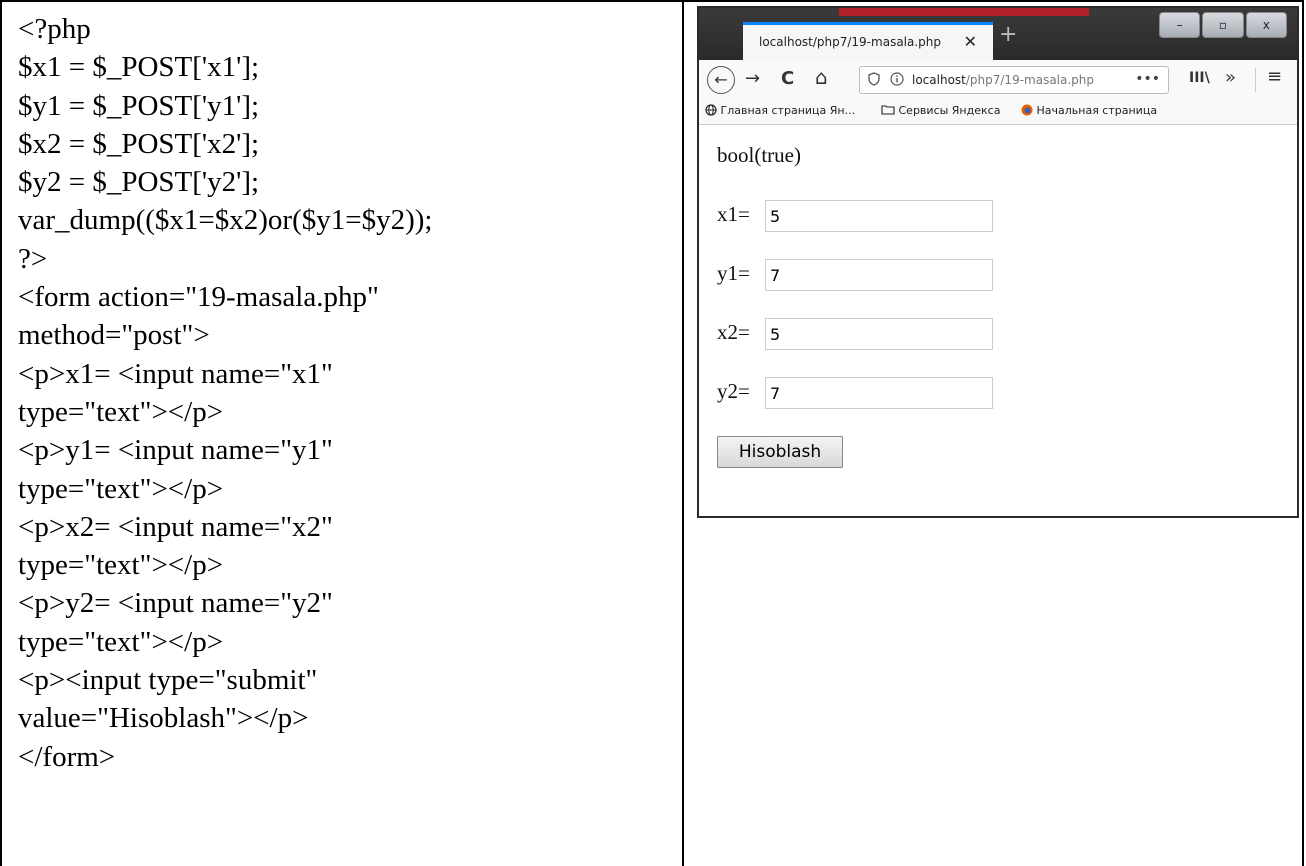 This screenshot has height=866, width=1306. Describe the element at coordinates (821, 77) in the screenshot. I see `home-icon: ⌂` at that location.